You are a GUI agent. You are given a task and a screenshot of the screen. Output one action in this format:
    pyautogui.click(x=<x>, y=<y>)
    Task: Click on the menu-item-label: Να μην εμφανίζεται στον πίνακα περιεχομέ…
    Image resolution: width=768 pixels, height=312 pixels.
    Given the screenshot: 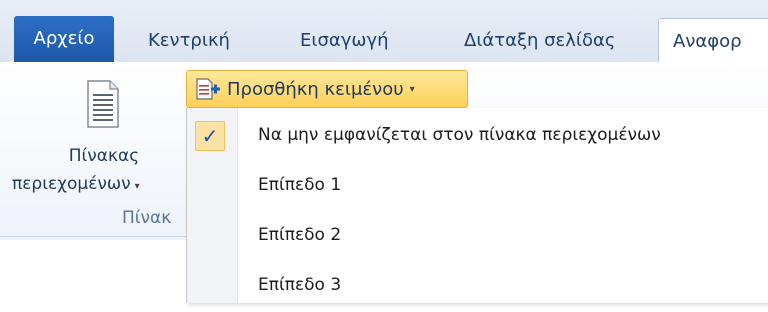 What is the action you would take?
    pyautogui.click(x=459, y=135)
    